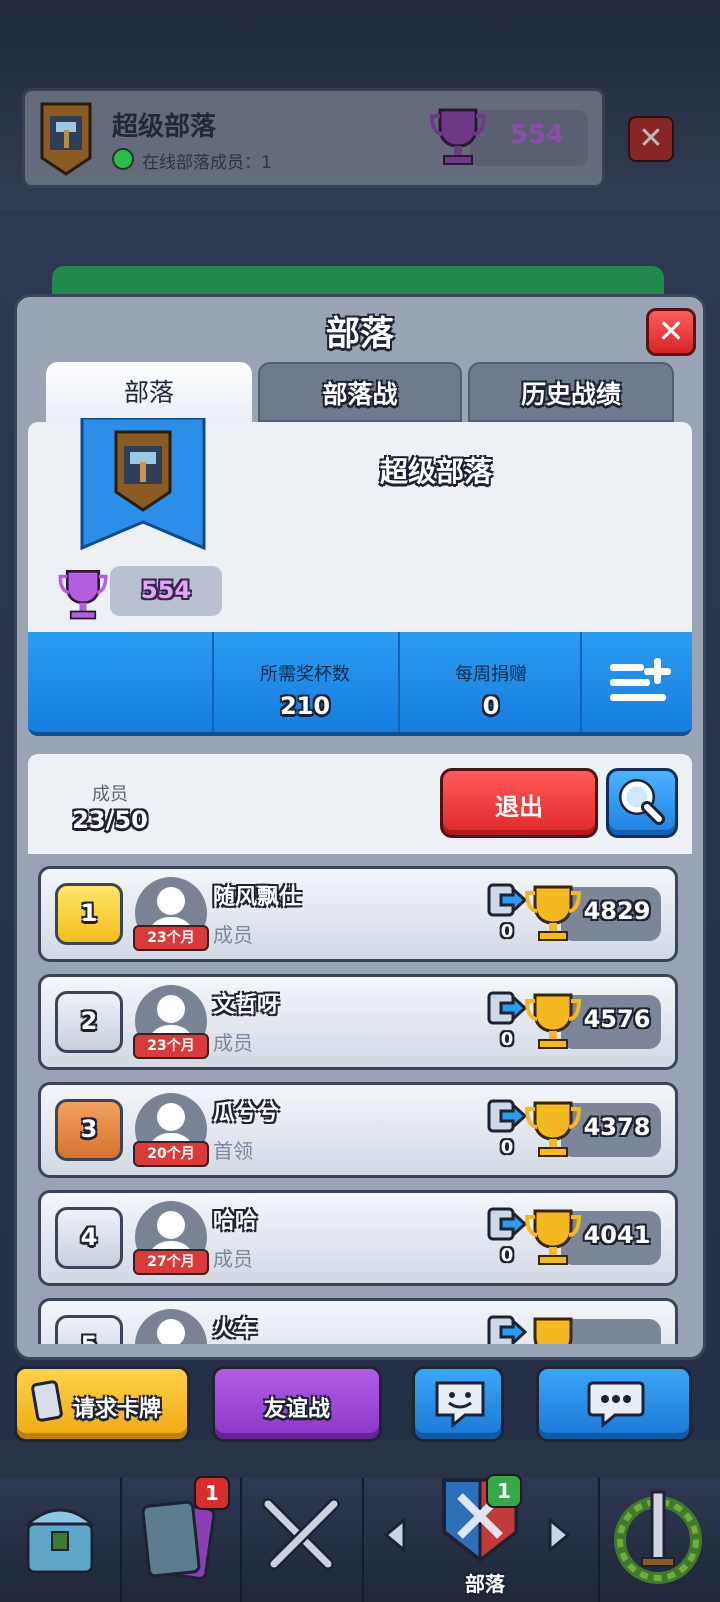  I want to click on search-icon, so click(642, 802).